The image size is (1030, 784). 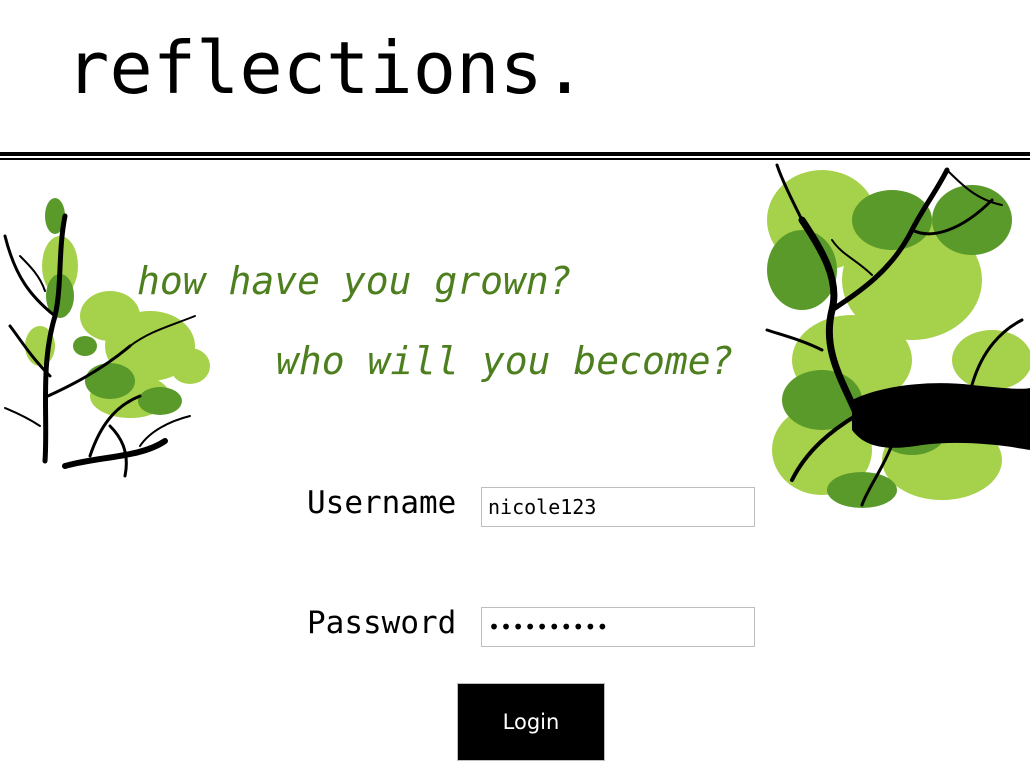 I want to click on trunk, so click(x=941, y=416).